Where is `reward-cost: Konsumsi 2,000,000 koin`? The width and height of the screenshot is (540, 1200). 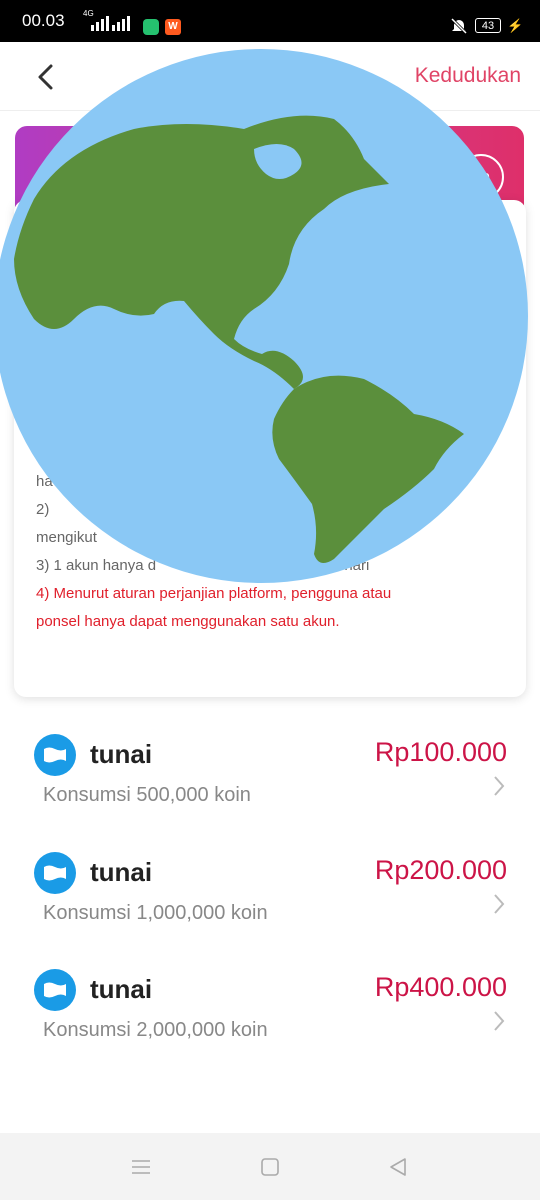 reward-cost: Konsumsi 2,000,000 koin is located at coordinates (155, 1030).